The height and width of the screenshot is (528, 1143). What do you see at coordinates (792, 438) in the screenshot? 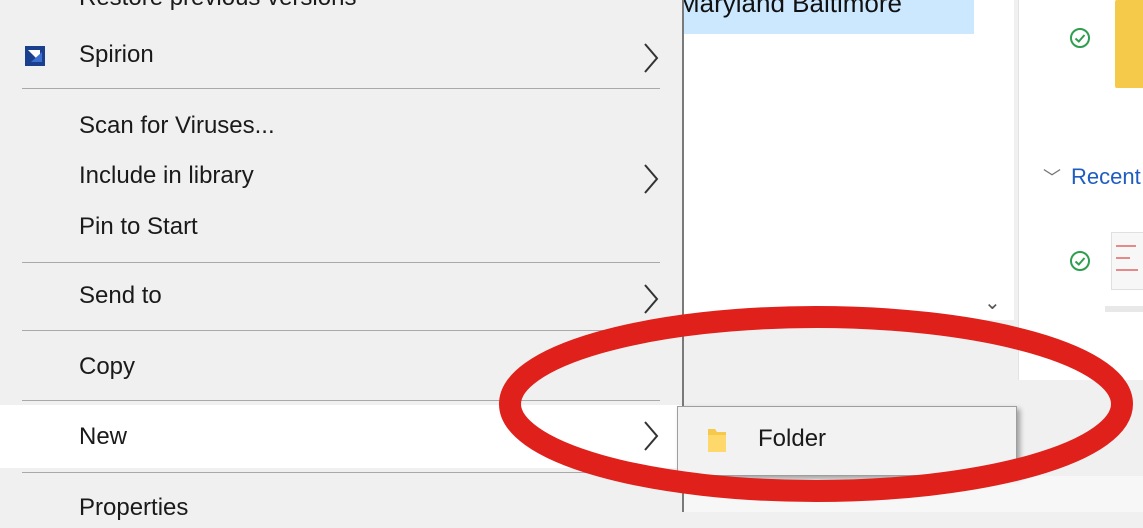
I see `submenu-item-label: Folder` at bounding box center [792, 438].